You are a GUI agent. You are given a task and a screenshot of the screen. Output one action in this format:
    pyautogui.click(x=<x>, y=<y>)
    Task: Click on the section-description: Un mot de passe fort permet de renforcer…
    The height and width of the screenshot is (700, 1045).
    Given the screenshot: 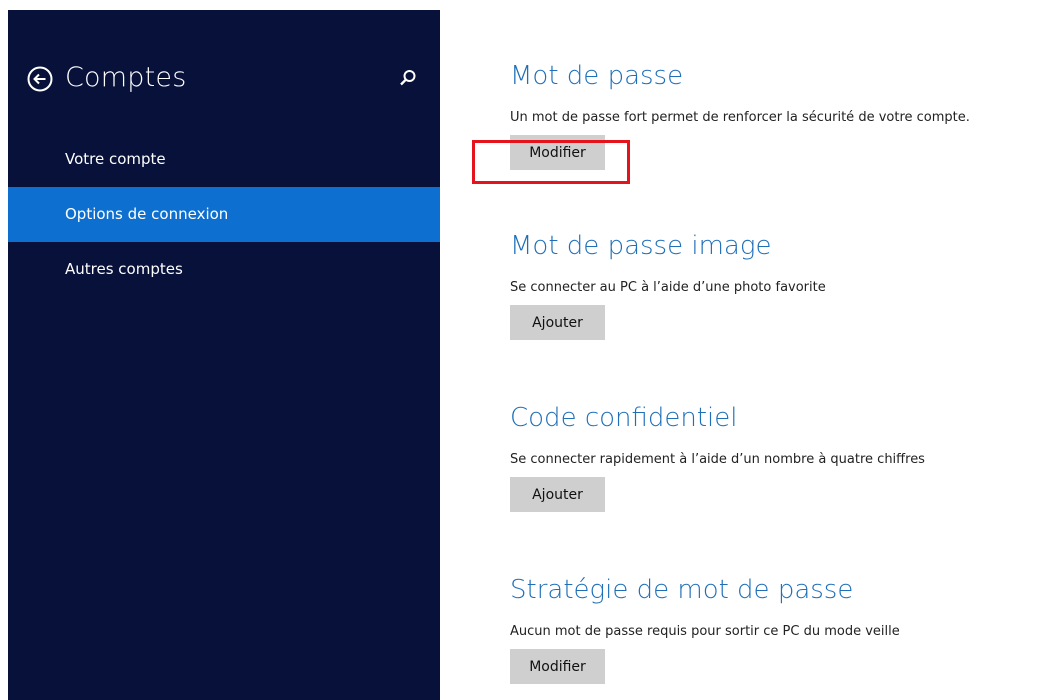 What is the action you would take?
    pyautogui.click(x=740, y=117)
    